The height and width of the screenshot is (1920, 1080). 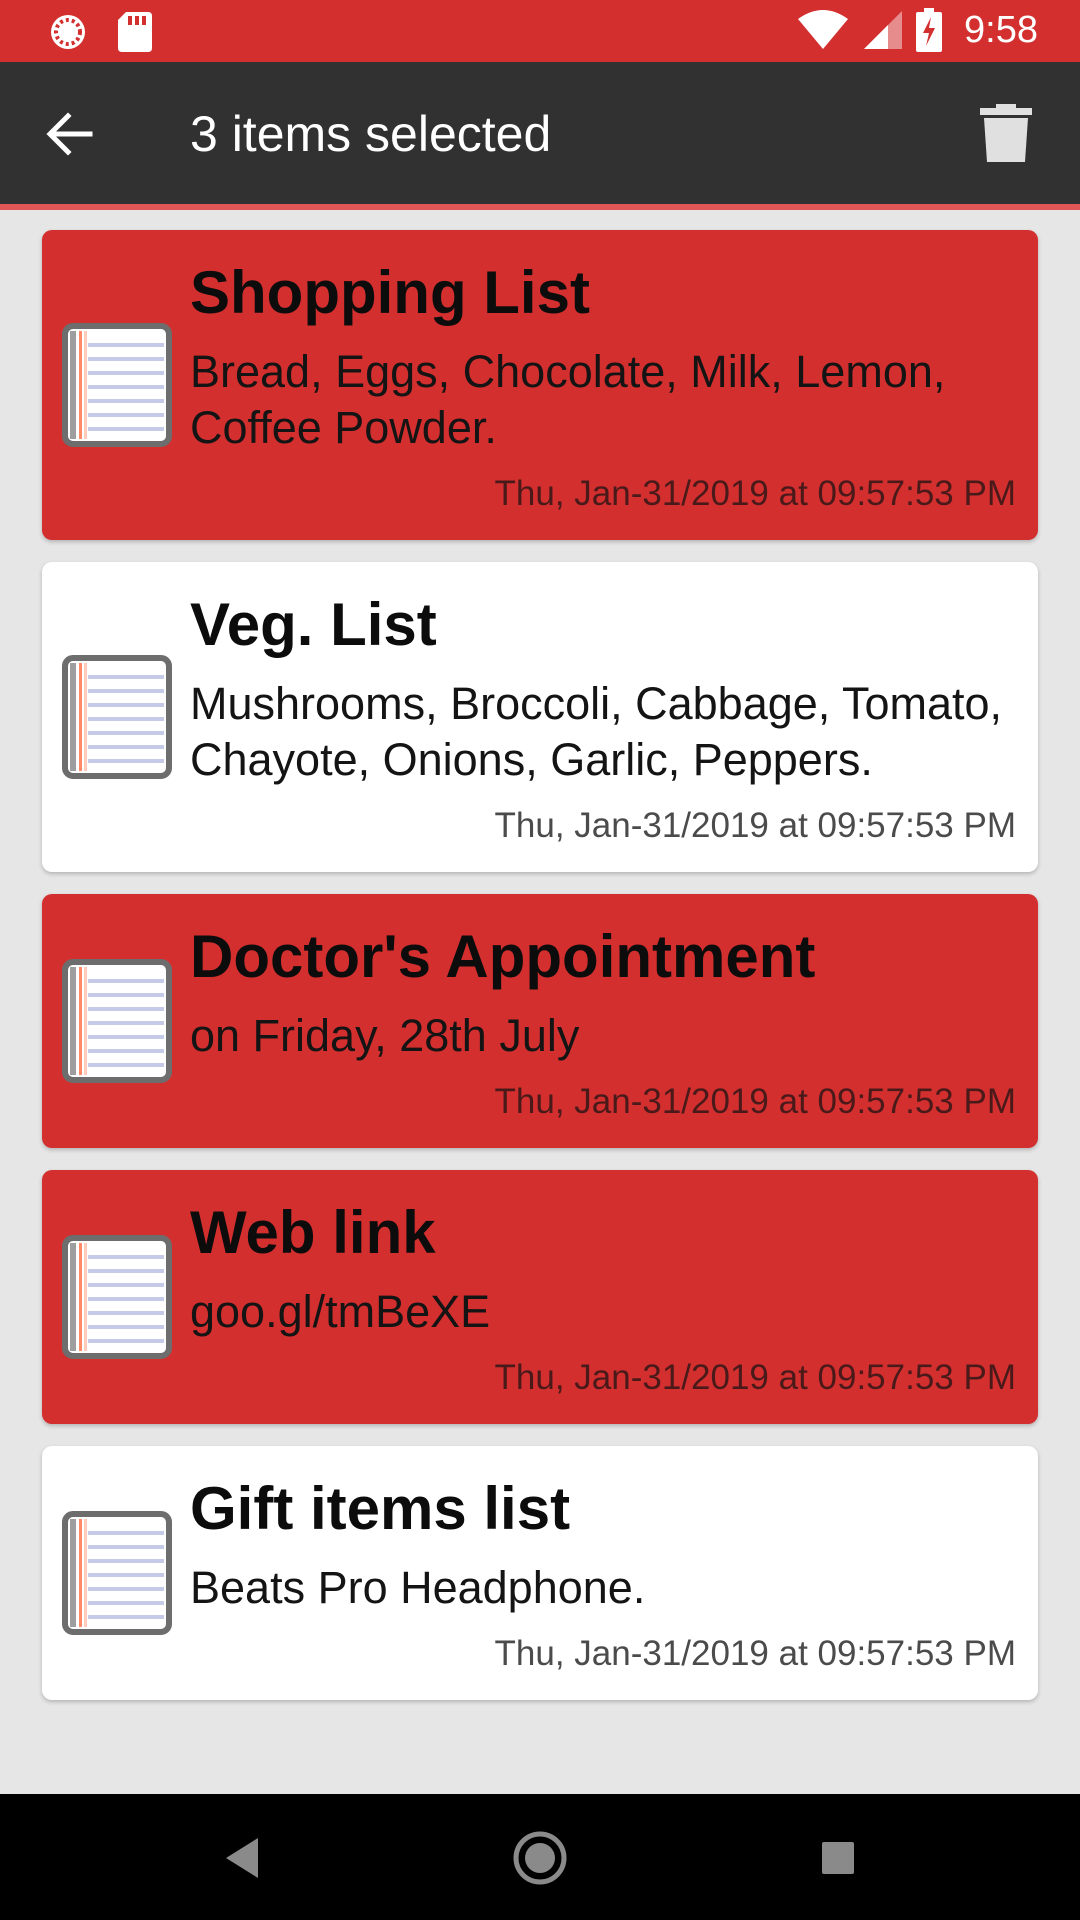 What do you see at coordinates (385, 1035) in the screenshot?
I see `note-body: on Friday, 28th July` at bounding box center [385, 1035].